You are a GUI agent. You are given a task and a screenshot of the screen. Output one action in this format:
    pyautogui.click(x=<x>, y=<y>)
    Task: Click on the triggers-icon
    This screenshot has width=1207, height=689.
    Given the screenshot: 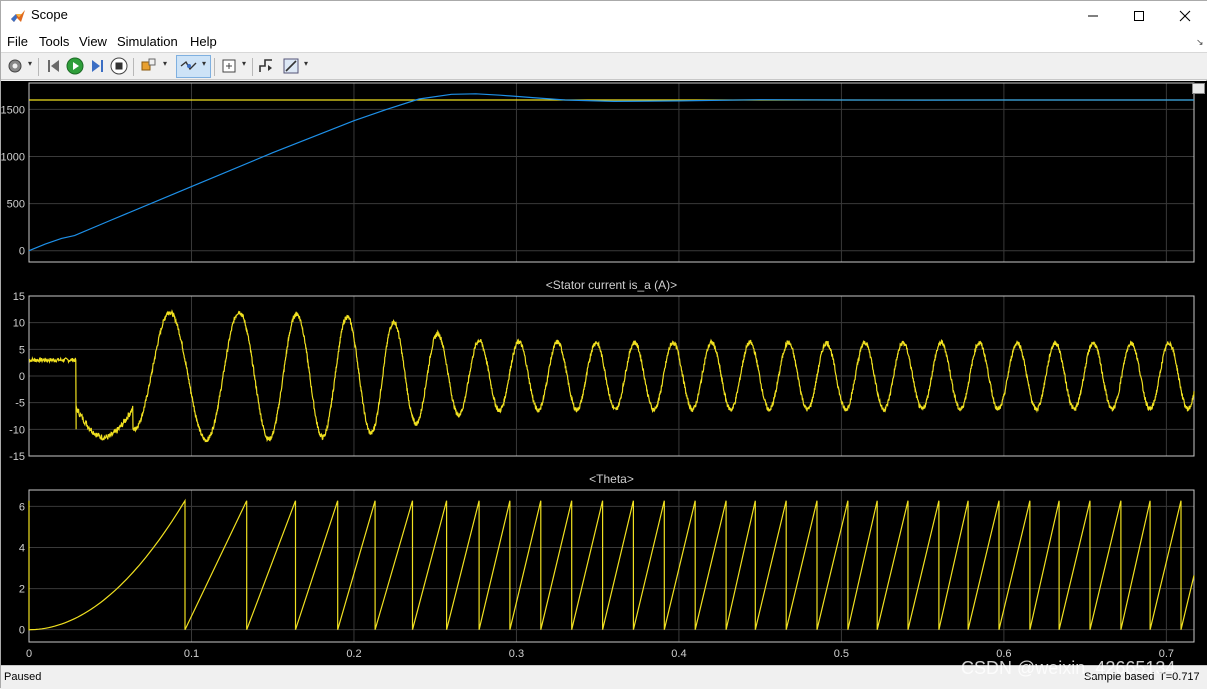 What is the action you would take?
    pyautogui.click(x=267, y=66)
    